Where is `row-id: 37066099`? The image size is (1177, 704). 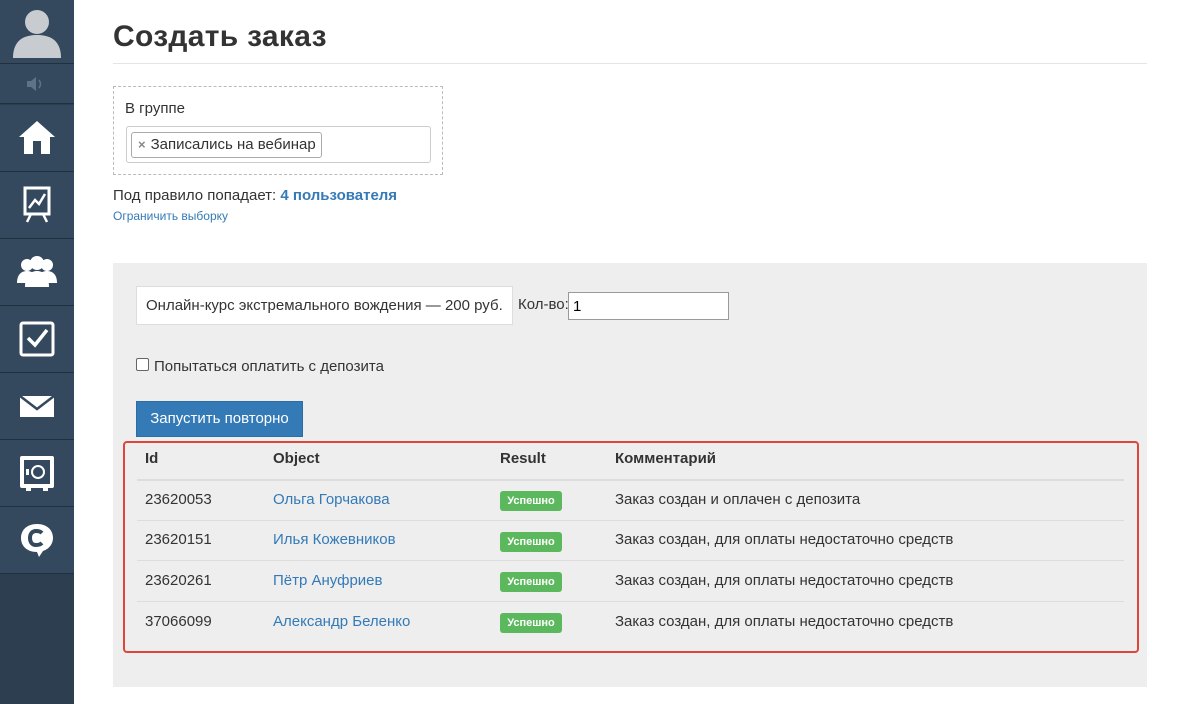 row-id: 37066099 is located at coordinates (178, 621).